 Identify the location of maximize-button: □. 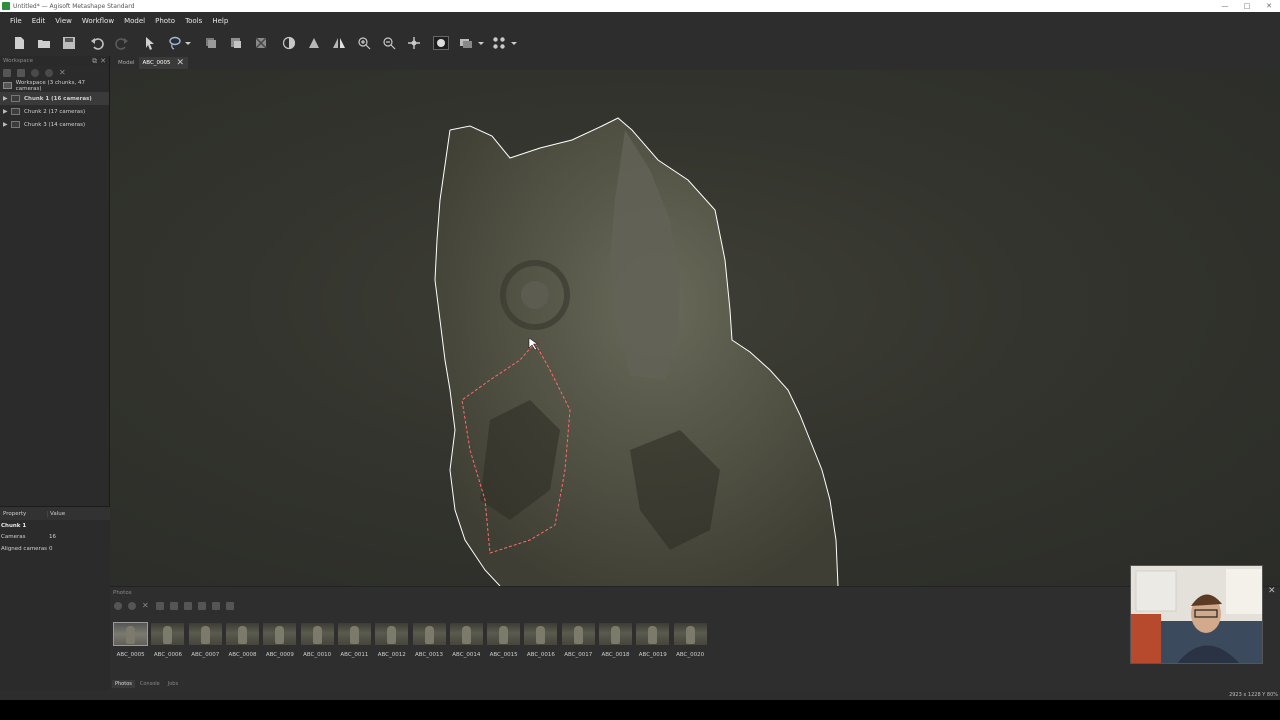
(1247, 6).